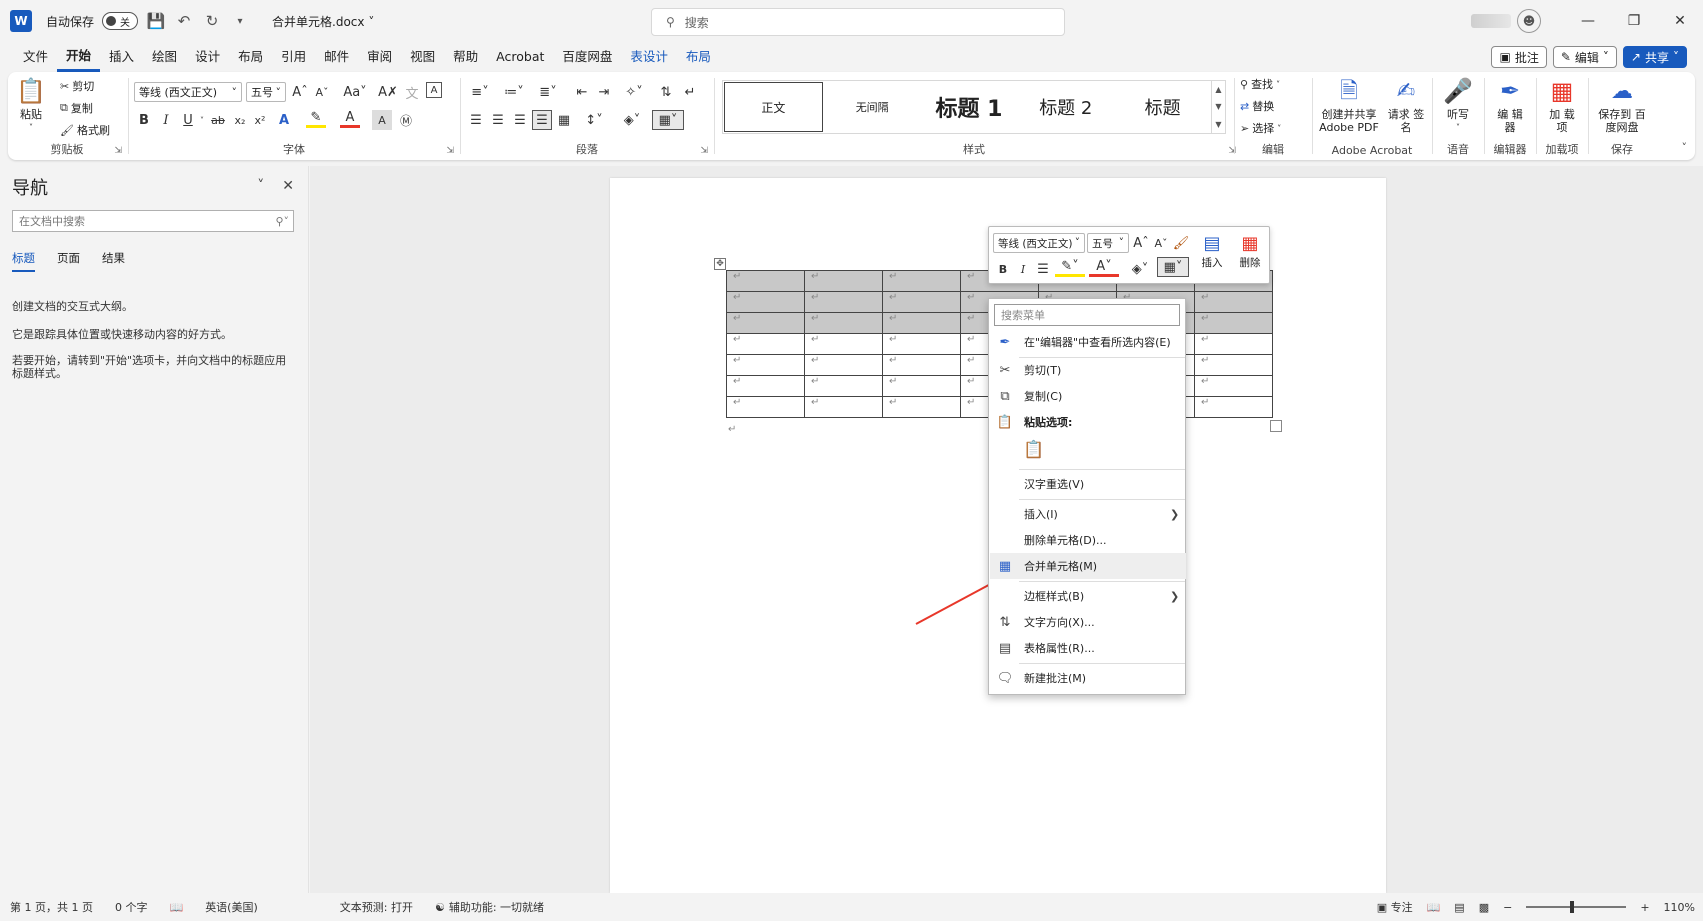 This screenshot has height=921, width=1703. What do you see at coordinates (120, 21) in the screenshot?
I see `autosave-toggle: 关` at bounding box center [120, 21].